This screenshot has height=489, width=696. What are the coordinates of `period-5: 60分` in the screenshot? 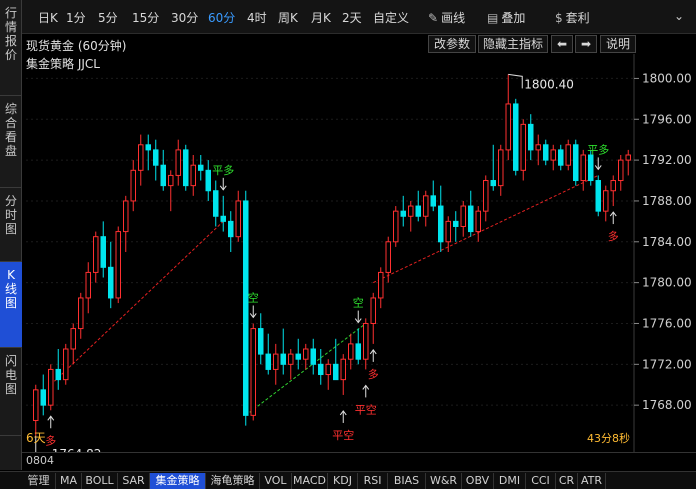 It's located at (221, 17).